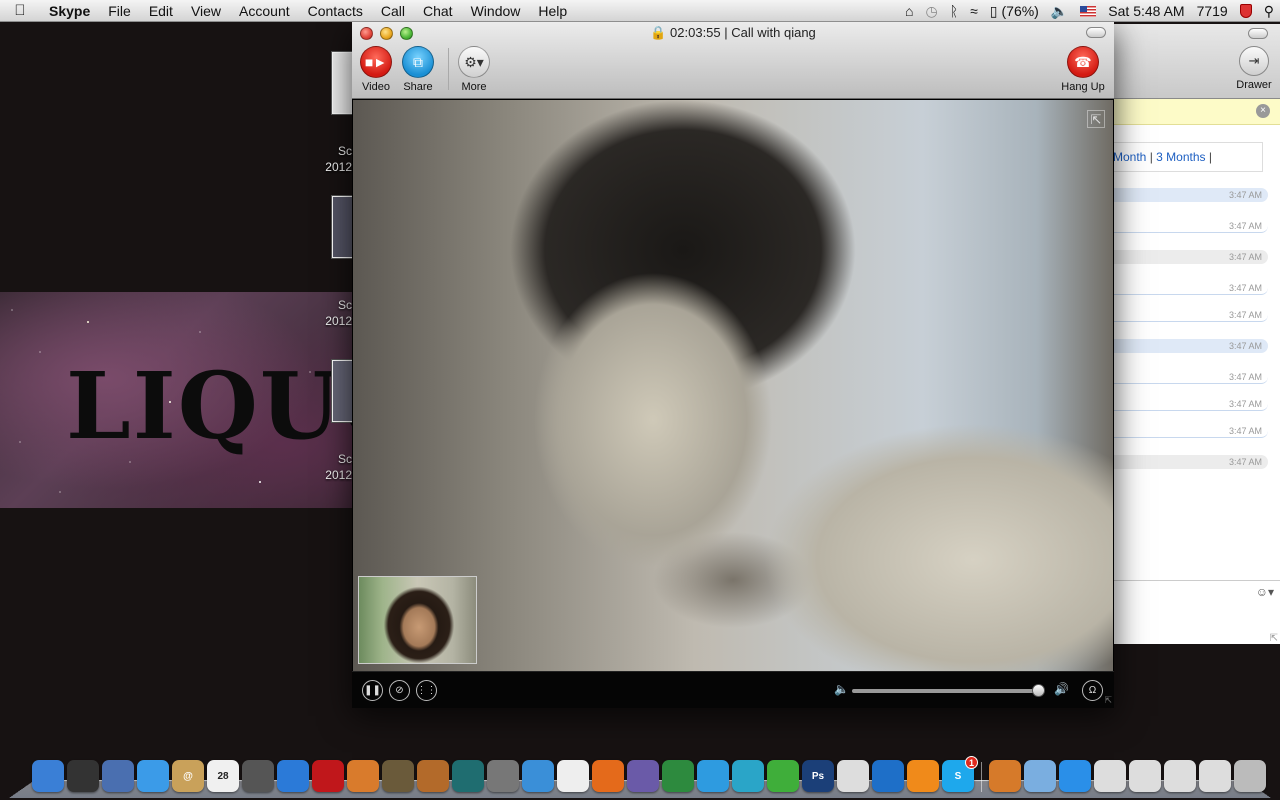  I want to click on video-button: ■► Video, so click(376, 69).